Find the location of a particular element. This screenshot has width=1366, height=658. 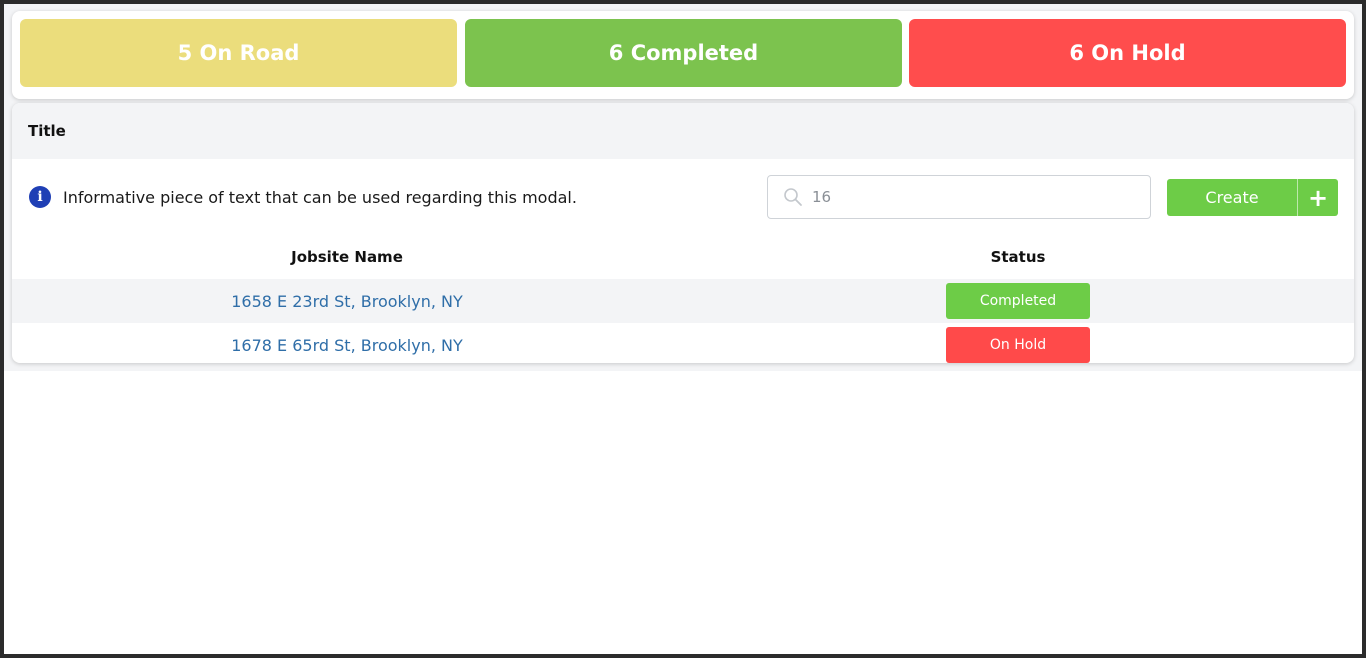

table-row: 1678 E 65rd St, Brooklyn, NY On Hold is located at coordinates (683, 343).